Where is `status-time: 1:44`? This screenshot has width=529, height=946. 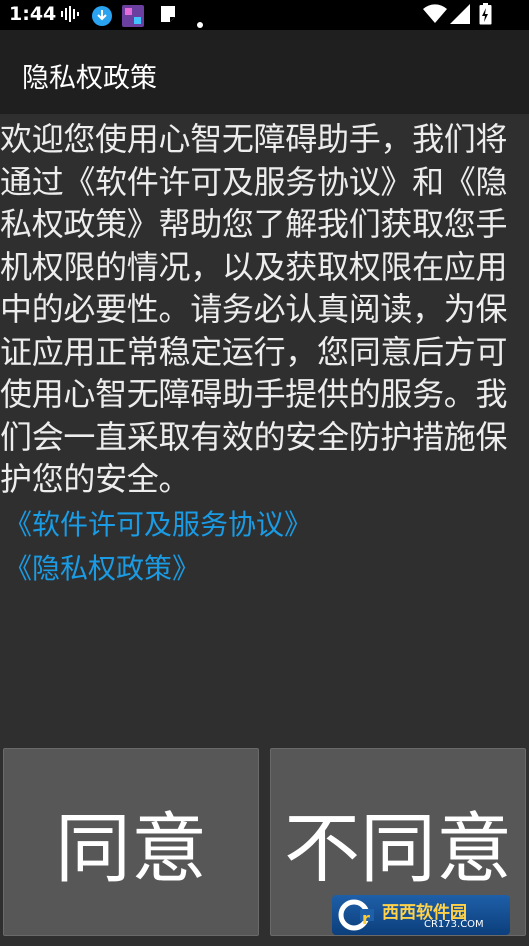 status-time: 1:44 is located at coordinates (33, 14).